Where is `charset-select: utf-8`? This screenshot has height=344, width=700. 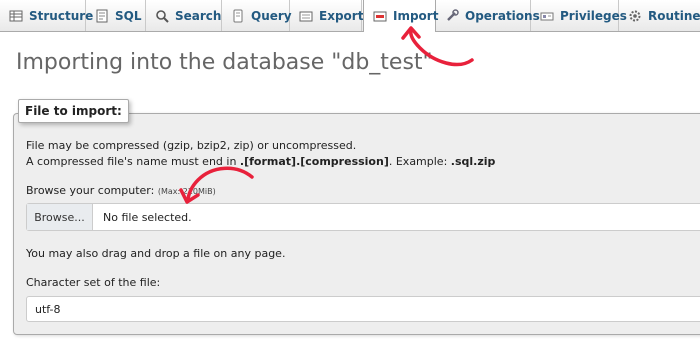 charset-select: utf-8 is located at coordinates (363, 309).